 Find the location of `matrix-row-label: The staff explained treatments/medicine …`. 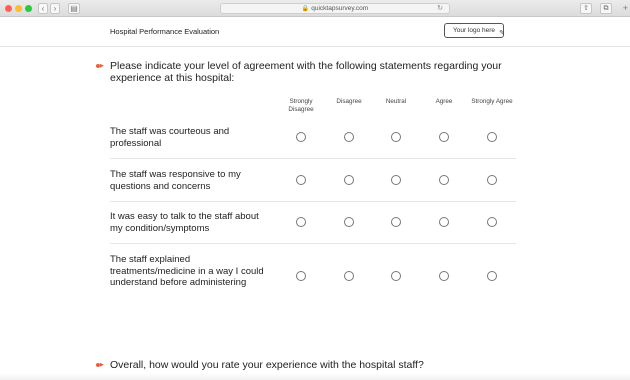

matrix-row-label: The staff explained treatments/medicine … is located at coordinates (187, 271).